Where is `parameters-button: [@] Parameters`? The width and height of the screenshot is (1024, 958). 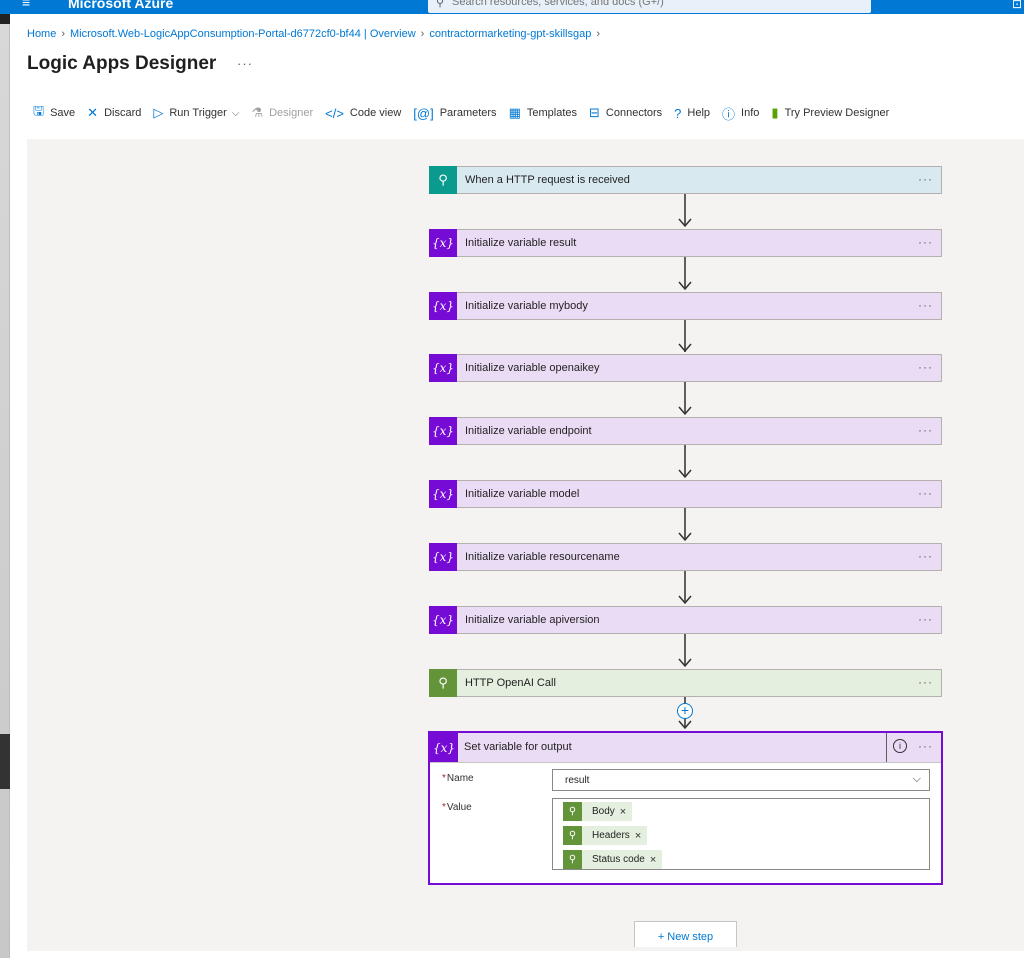 parameters-button: [@] Parameters is located at coordinates (454, 113).